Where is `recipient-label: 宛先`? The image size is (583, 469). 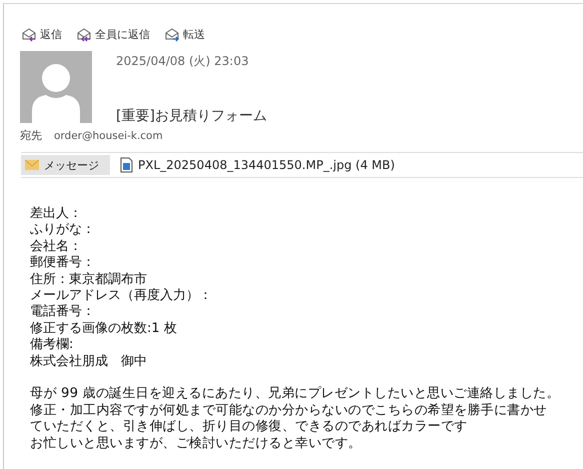
recipient-label: 宛先 is located at coordinates (31, 135).